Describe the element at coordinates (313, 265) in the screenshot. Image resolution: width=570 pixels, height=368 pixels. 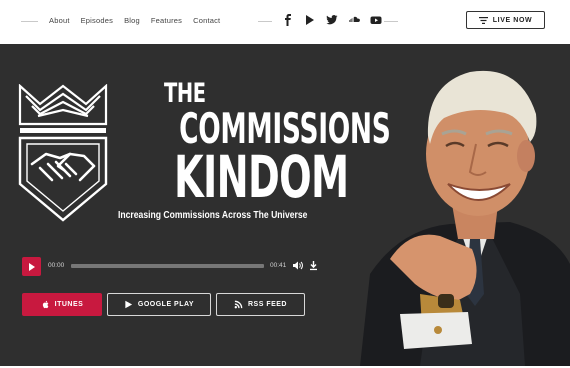
I see `download-icon` at that location.